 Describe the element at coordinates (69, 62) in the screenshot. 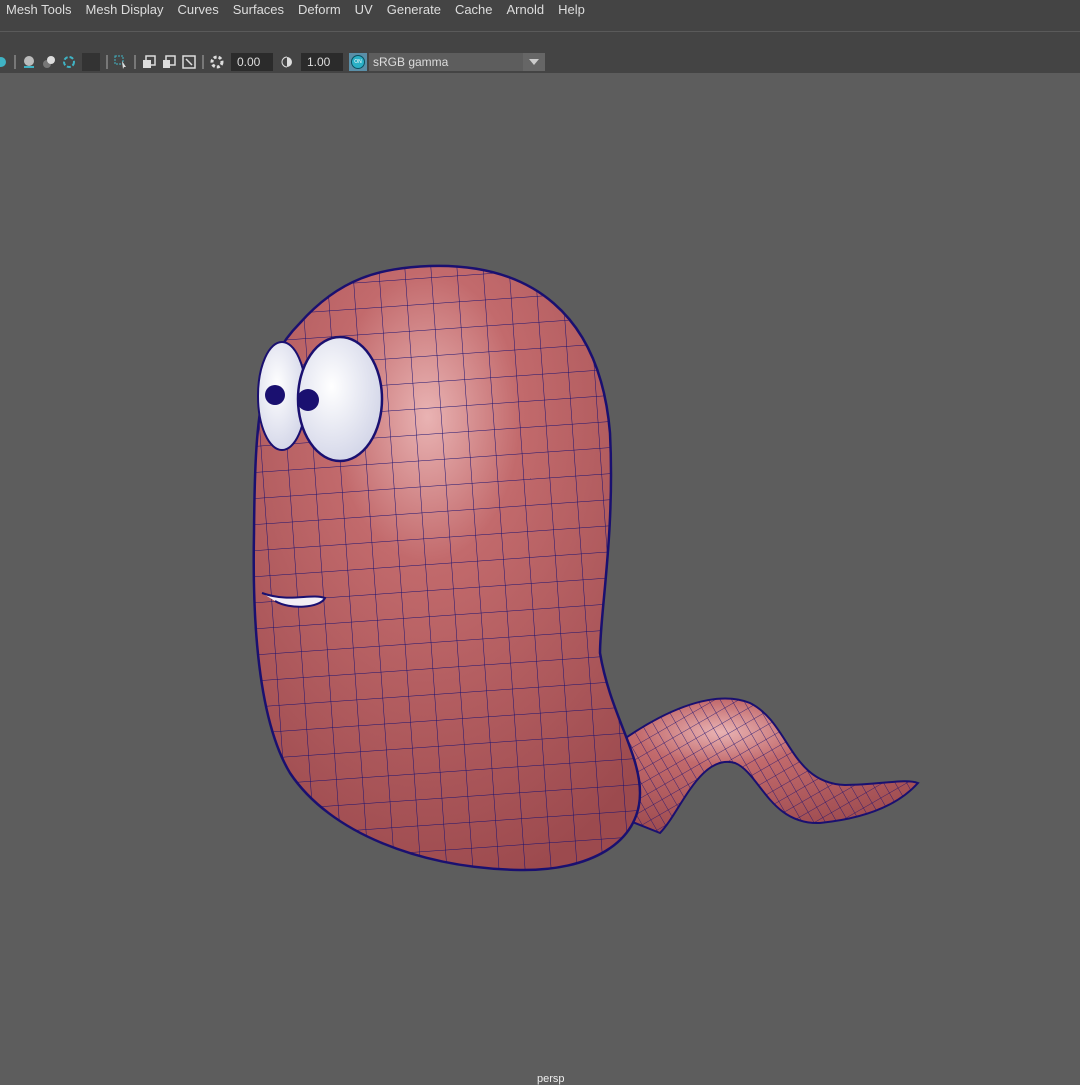

I see `ambient-occlusion-icon` at that location.